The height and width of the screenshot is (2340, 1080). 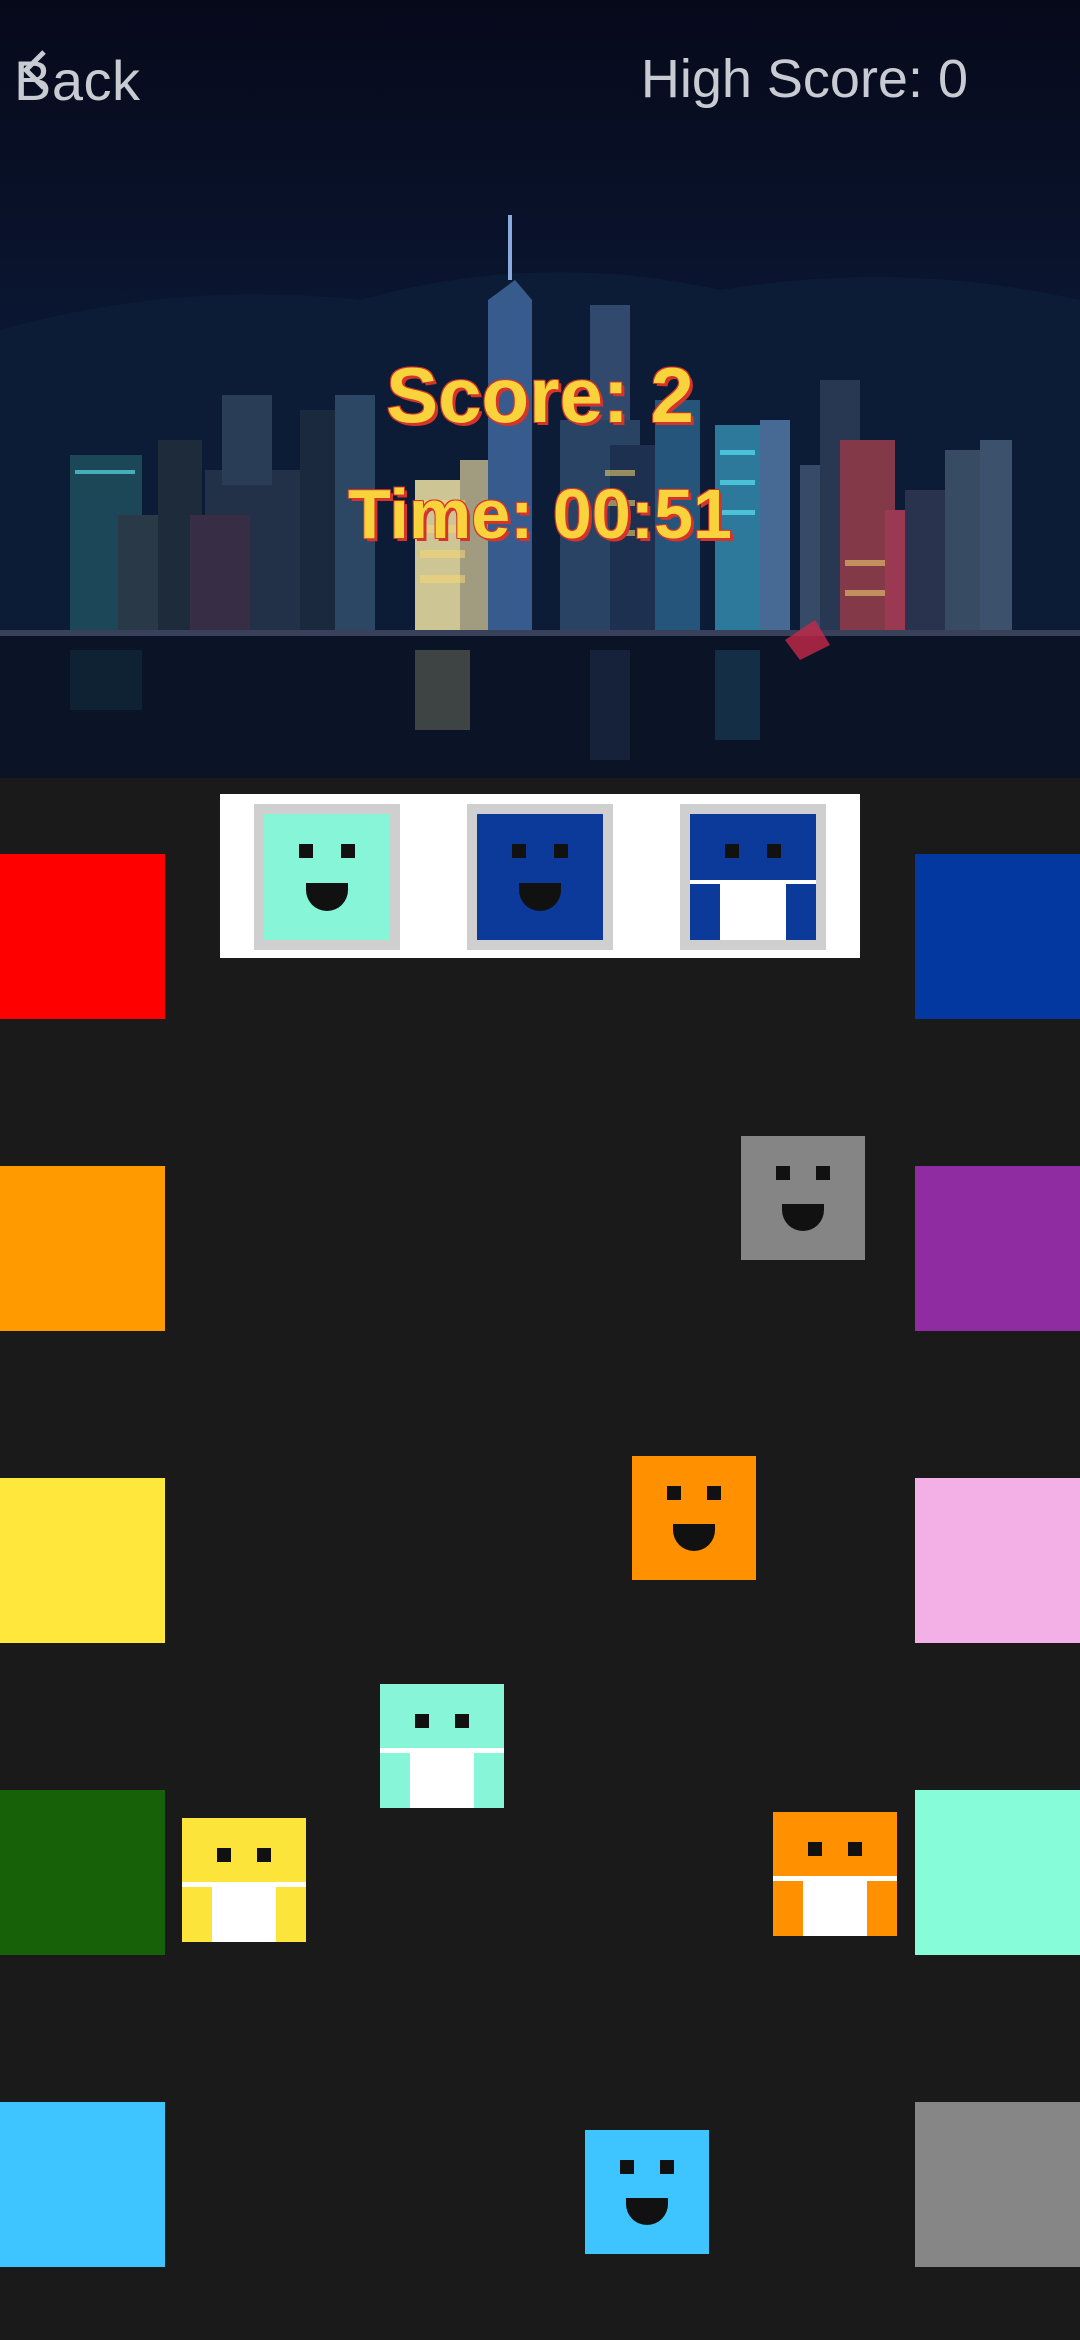 I want to click on back-button: Back, so click(x=77, y=80).